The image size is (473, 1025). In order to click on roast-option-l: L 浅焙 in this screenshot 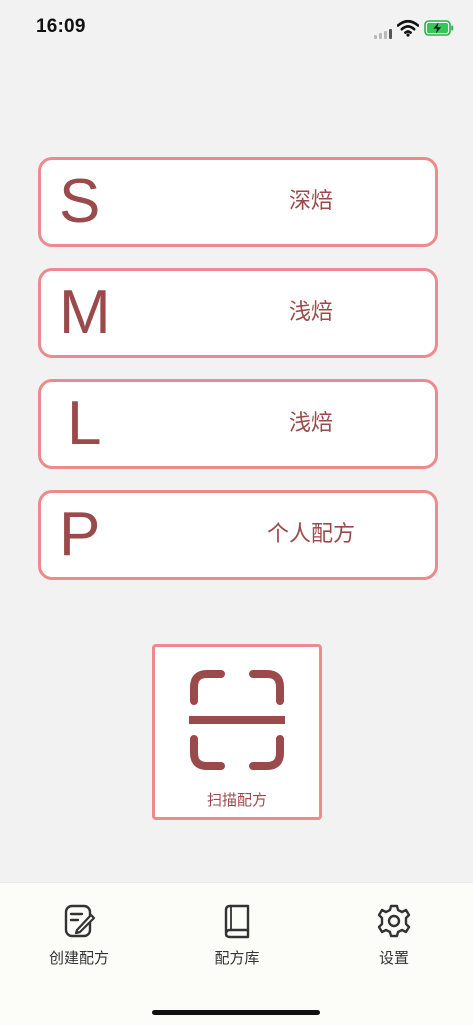, I will do `click(238, 424)`.